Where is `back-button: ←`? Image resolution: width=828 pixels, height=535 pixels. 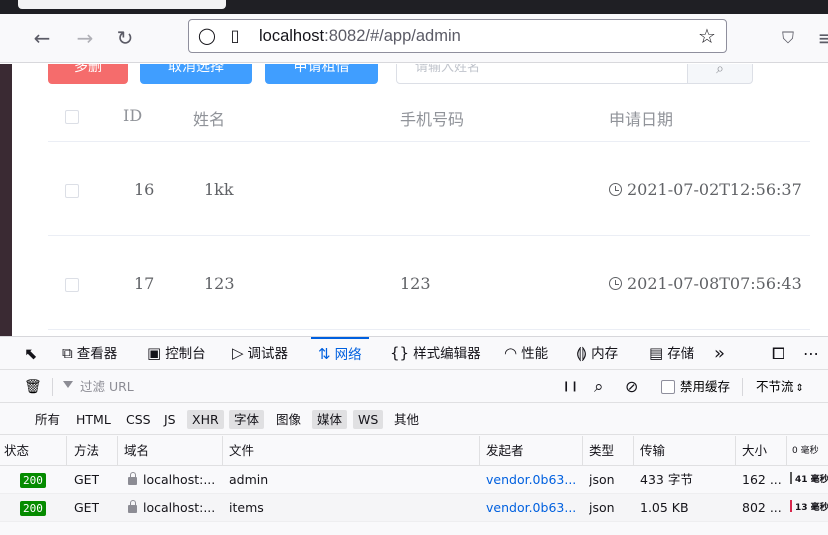 back-button: ← is located at coordinates (42, 38).